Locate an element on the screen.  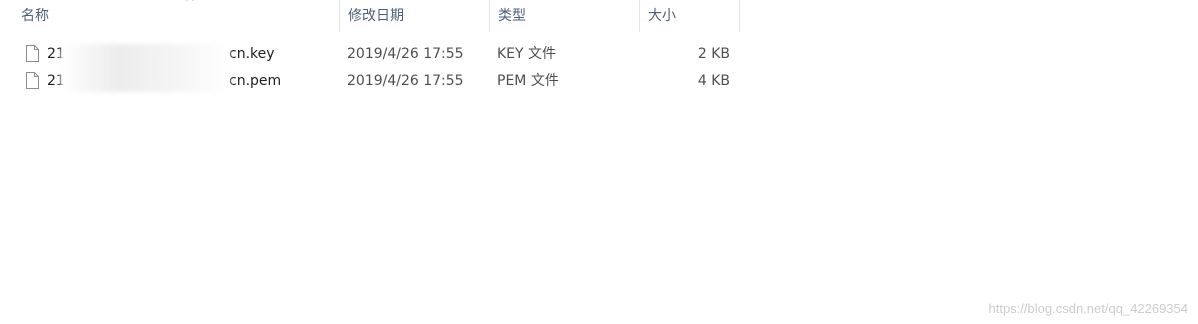
file-size: 2 KB is located at coordinates (713, 54).